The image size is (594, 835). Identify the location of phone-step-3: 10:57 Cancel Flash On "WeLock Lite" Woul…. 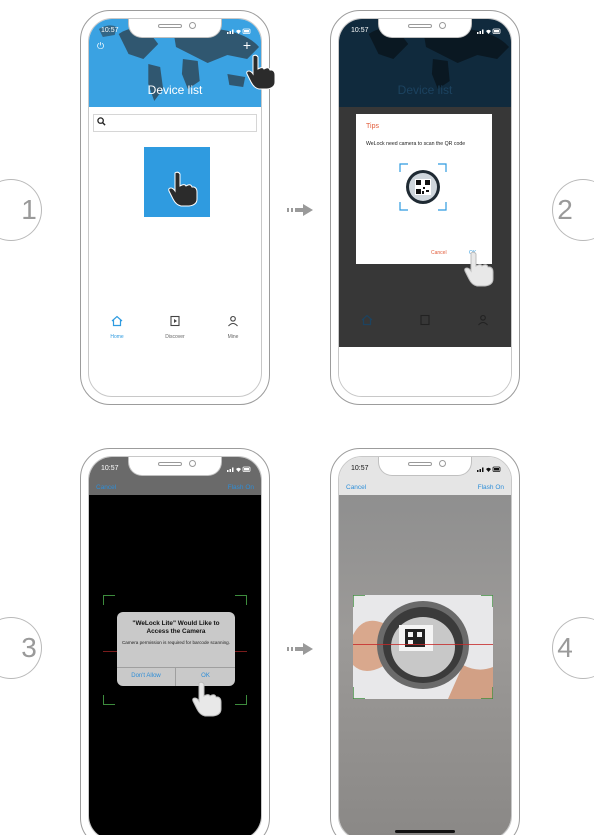
(175, 641).